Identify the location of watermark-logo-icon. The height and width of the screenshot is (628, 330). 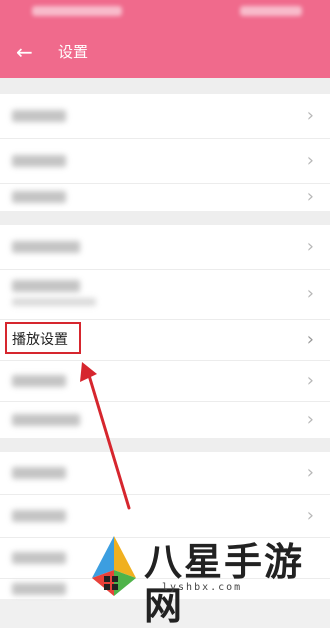
(114, 566).